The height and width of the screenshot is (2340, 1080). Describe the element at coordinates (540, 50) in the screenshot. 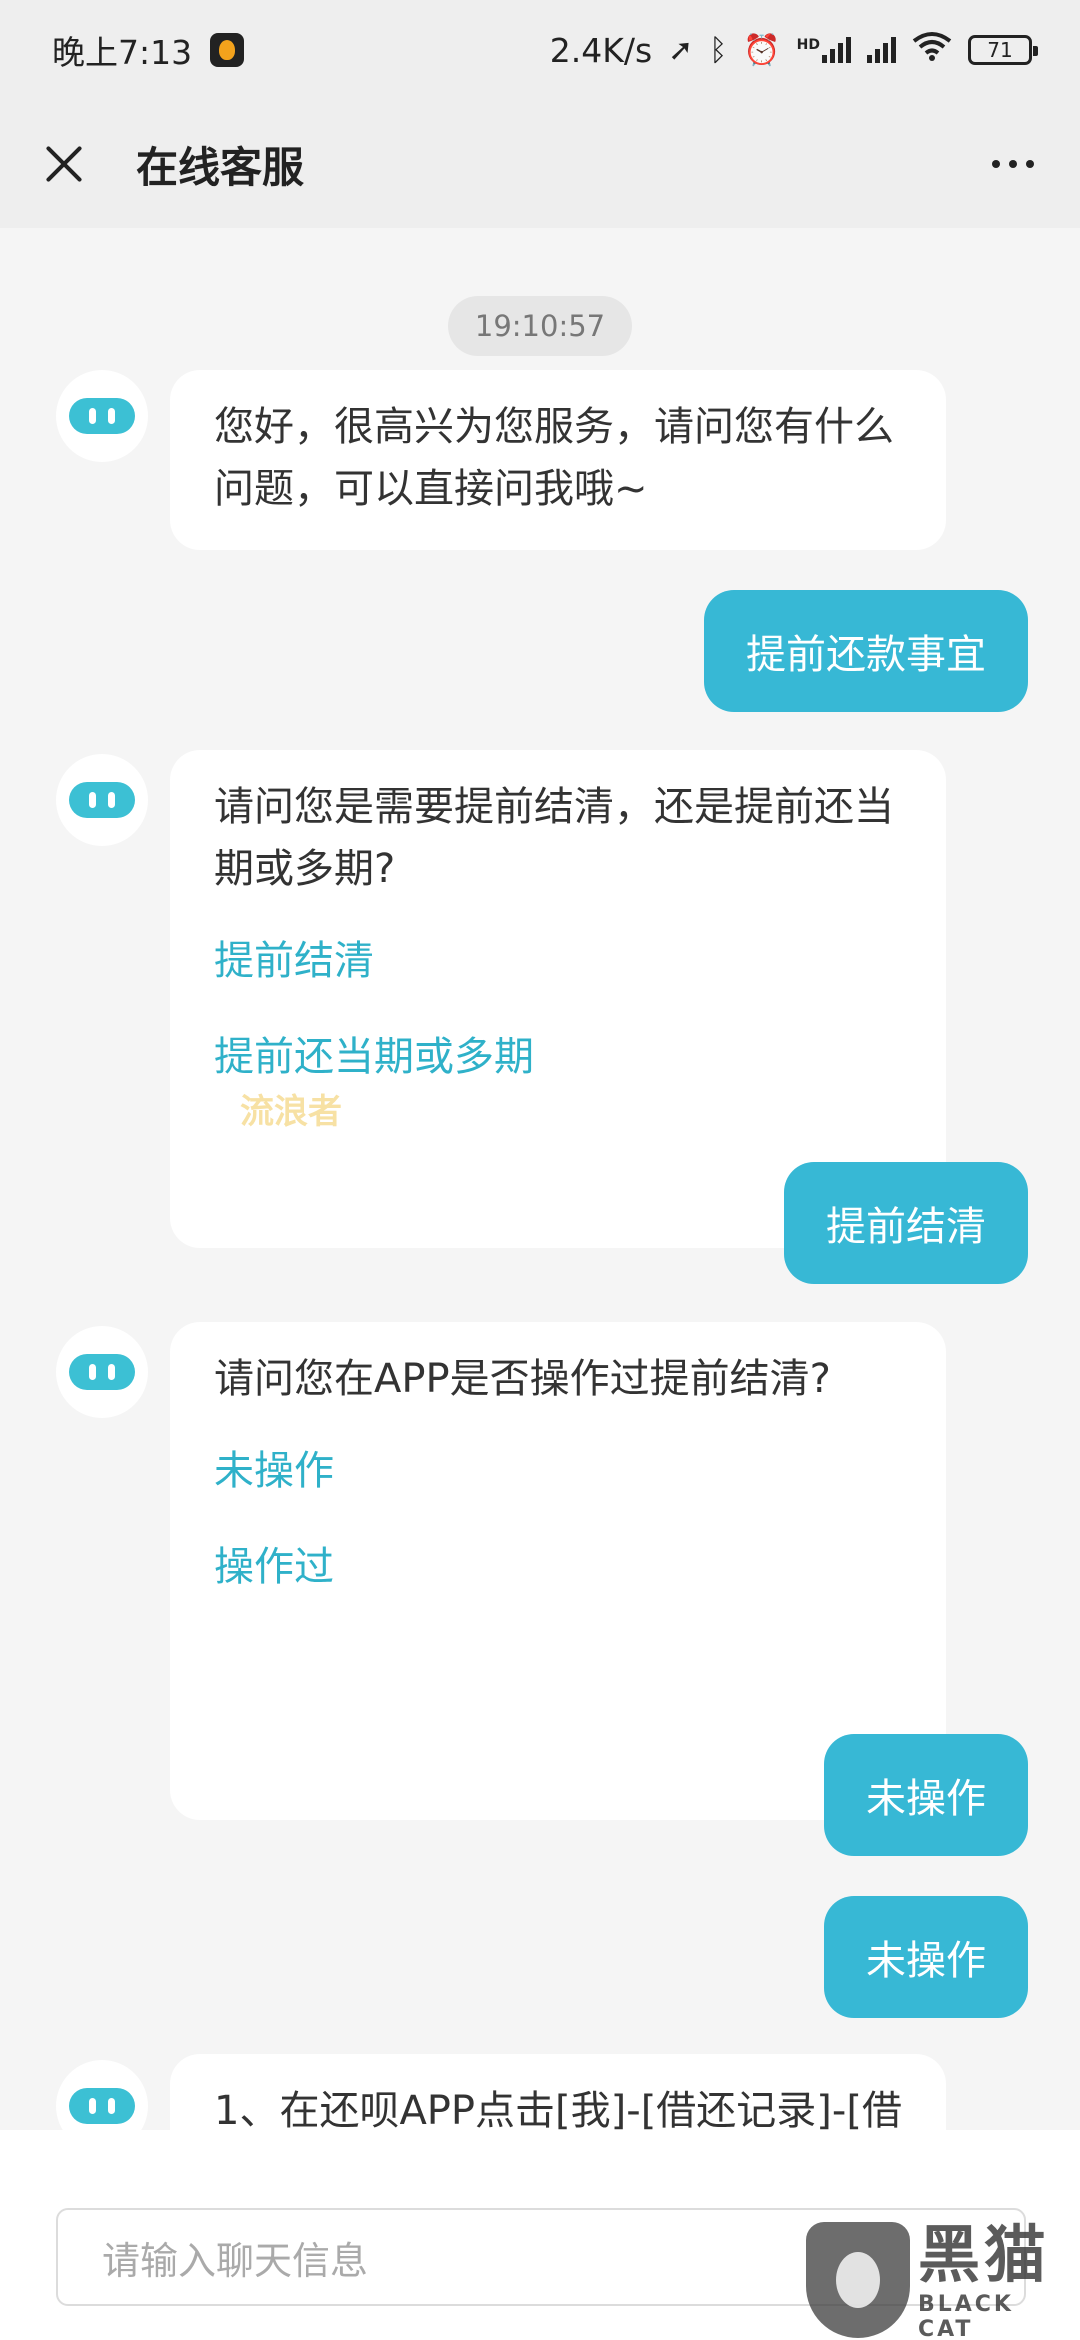

I see `status-bar: 晚上7:13 2.4K/s ➚ ᛒ ⏰ HD 71` at that location.